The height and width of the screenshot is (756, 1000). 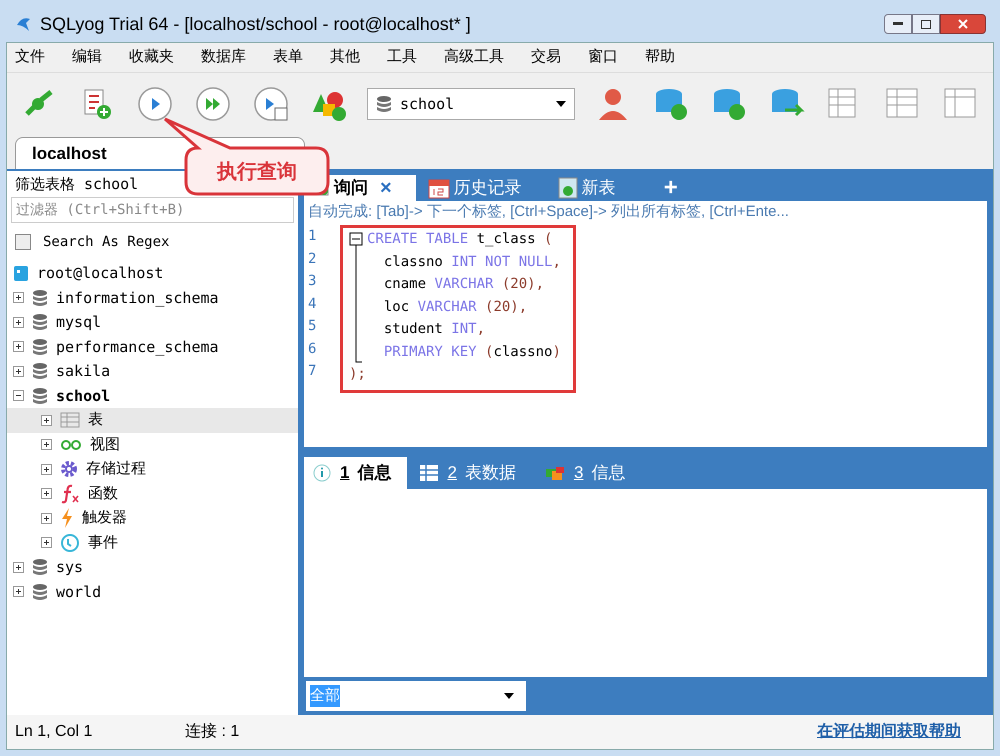 I want to click on clock-icon, so click(x=70, y=542).